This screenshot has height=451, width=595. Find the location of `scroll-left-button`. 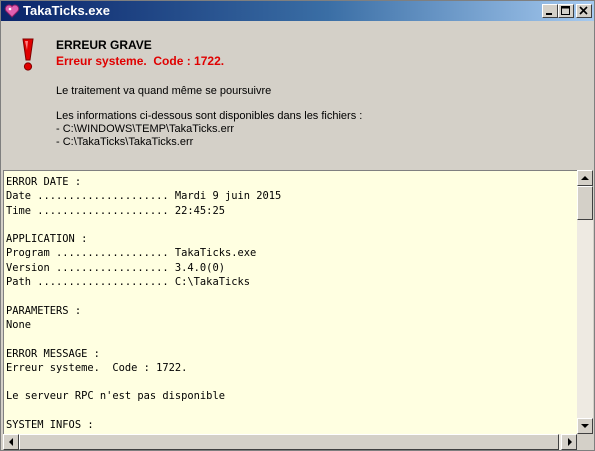

scroll-left-button is located at coordinates (11, 442).